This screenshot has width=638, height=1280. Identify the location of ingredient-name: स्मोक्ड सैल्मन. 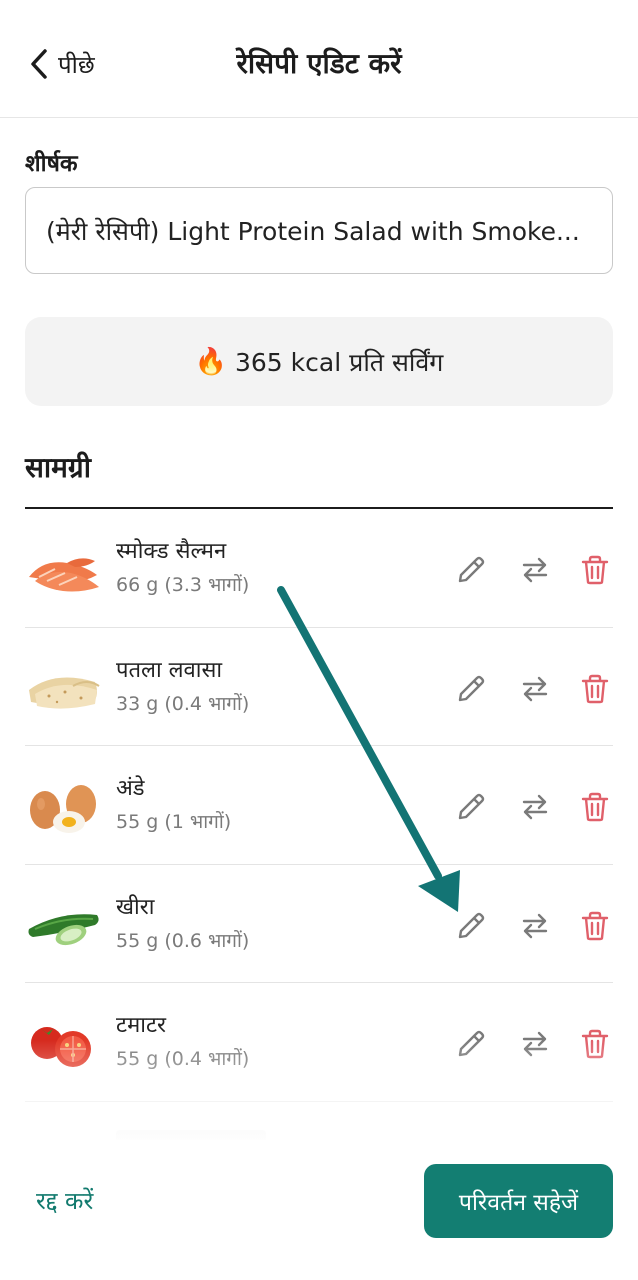
(171, 551).